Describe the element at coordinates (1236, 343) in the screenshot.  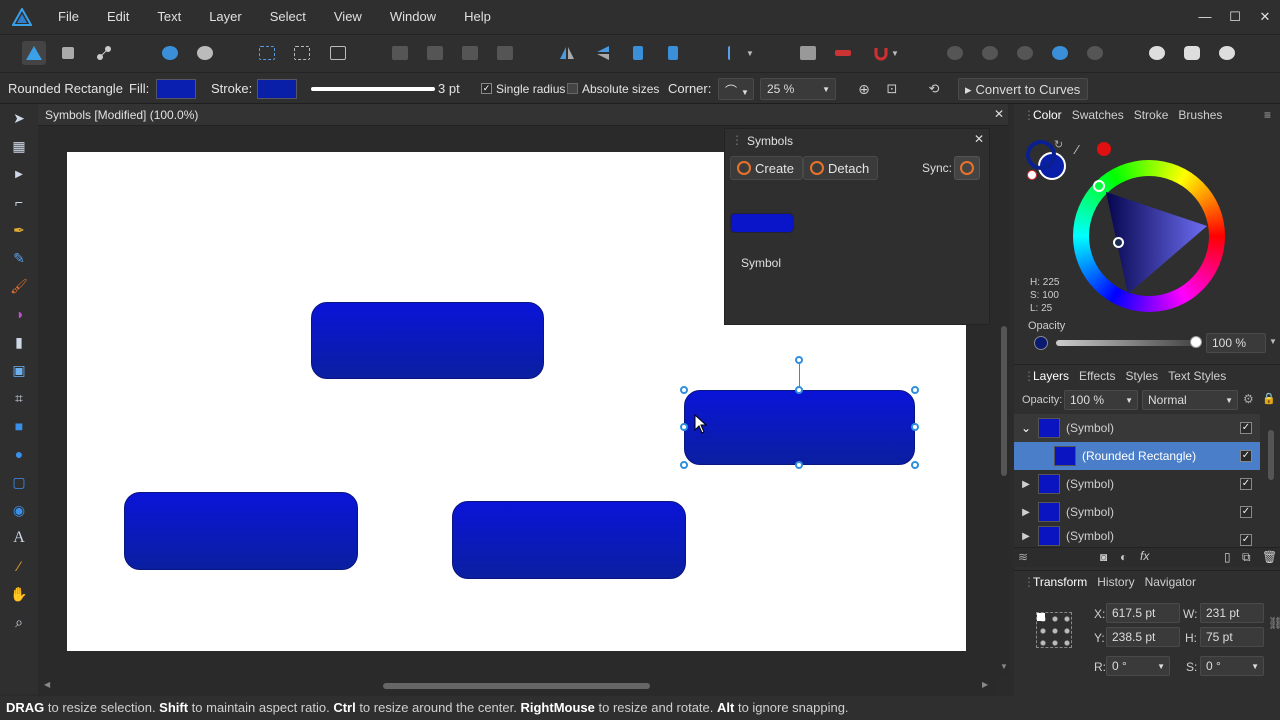
I see `opacity-field: 100 %` at that location.